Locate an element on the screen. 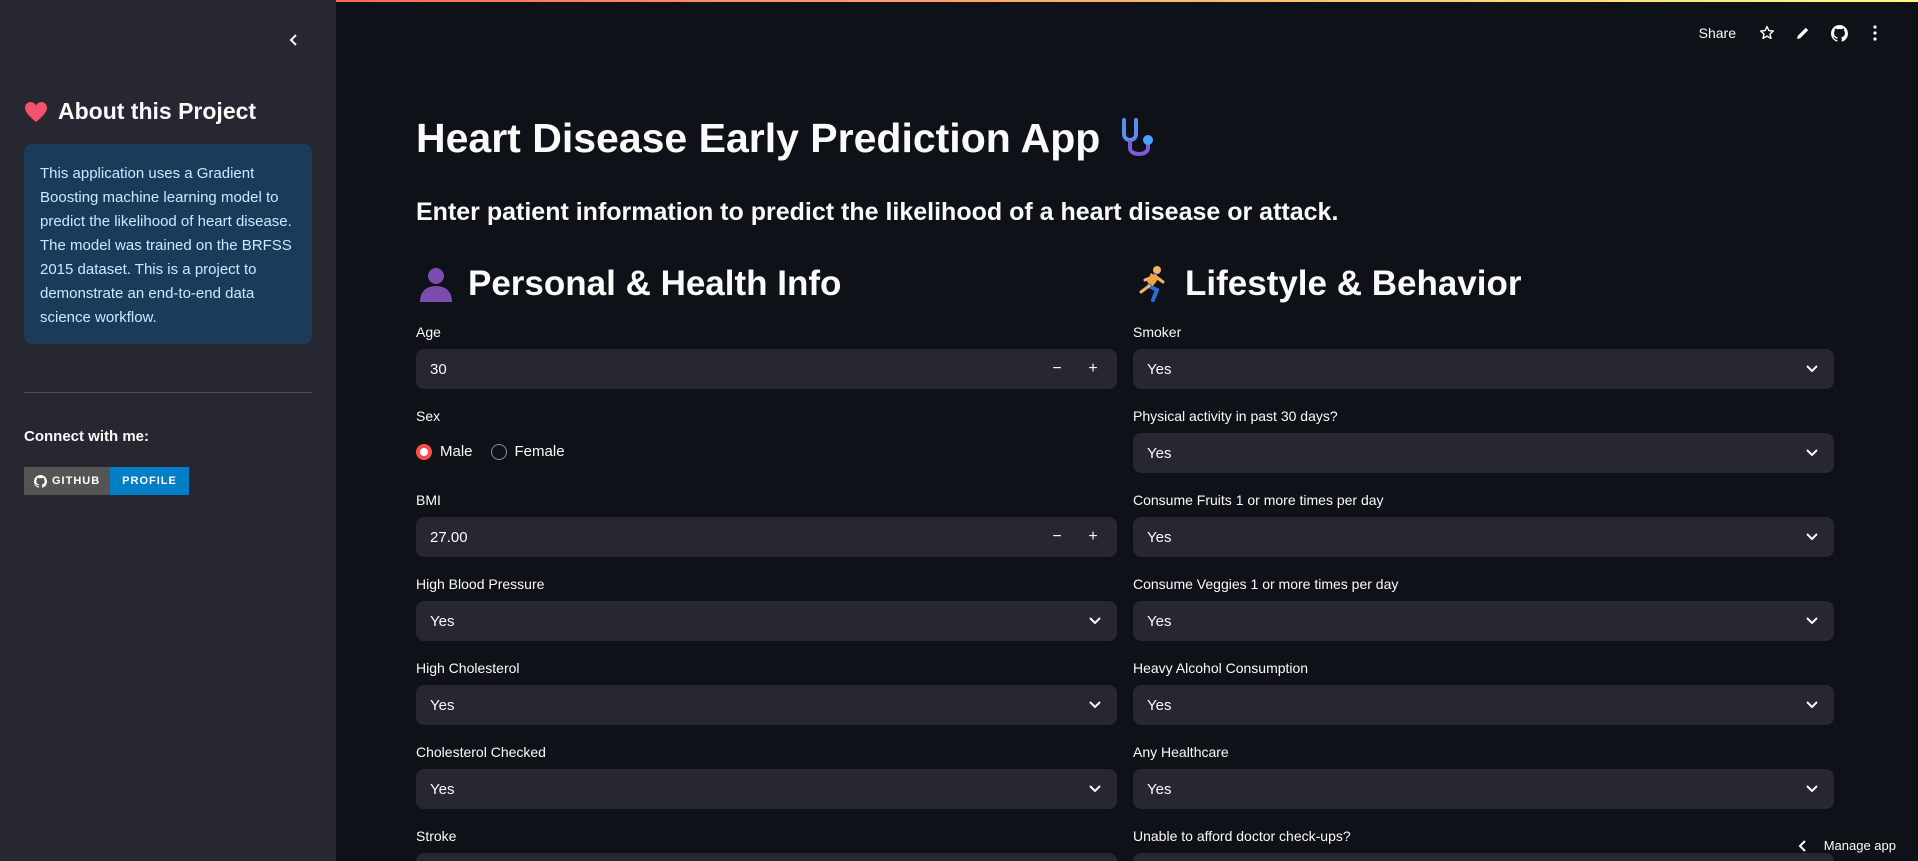  high-bp-value: Yes is located at coordinates (442, 621).